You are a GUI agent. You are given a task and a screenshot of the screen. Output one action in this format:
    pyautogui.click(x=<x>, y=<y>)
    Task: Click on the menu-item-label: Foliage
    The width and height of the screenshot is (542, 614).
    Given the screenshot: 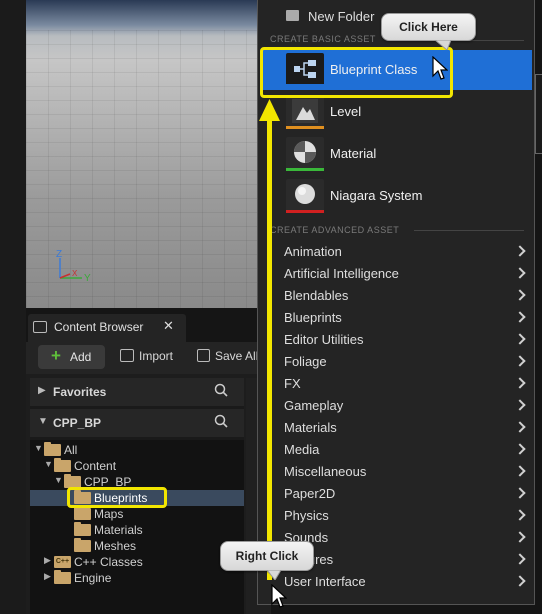 What is the action you would take?
    pyautogui.click(x=305, y=361)
    